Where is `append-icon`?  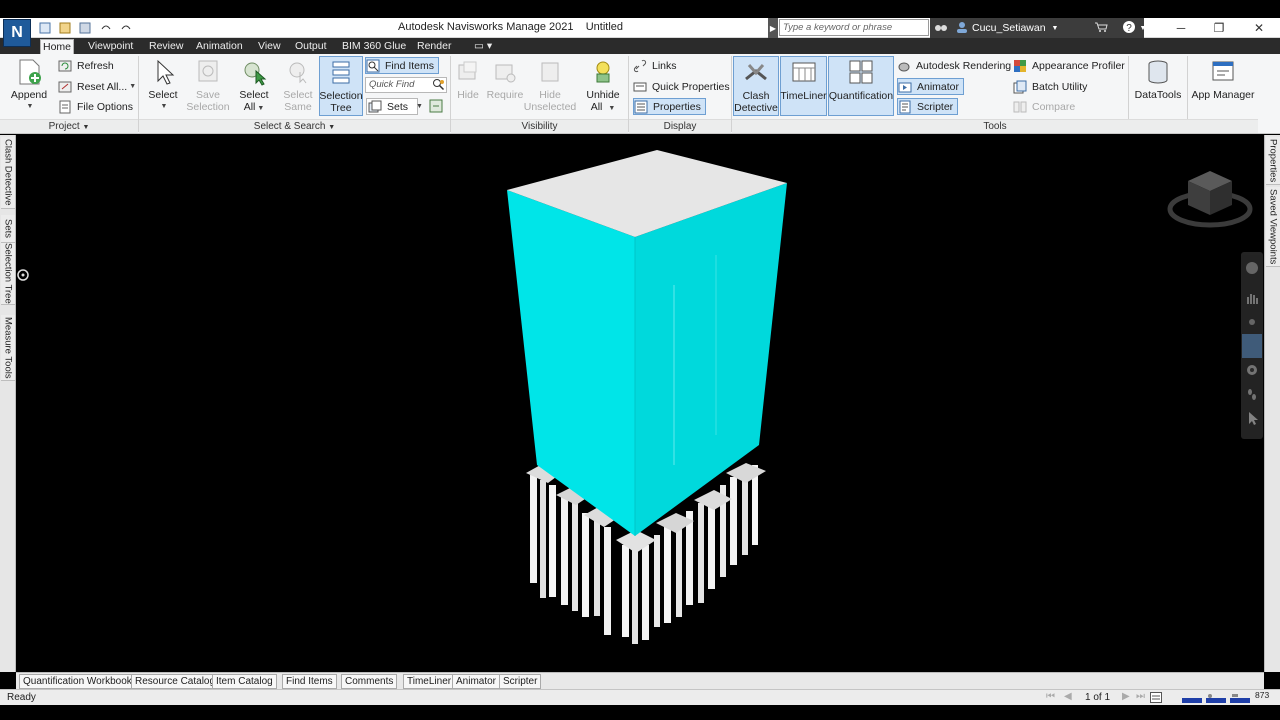 append-icon is located at coordinates (29, 72).